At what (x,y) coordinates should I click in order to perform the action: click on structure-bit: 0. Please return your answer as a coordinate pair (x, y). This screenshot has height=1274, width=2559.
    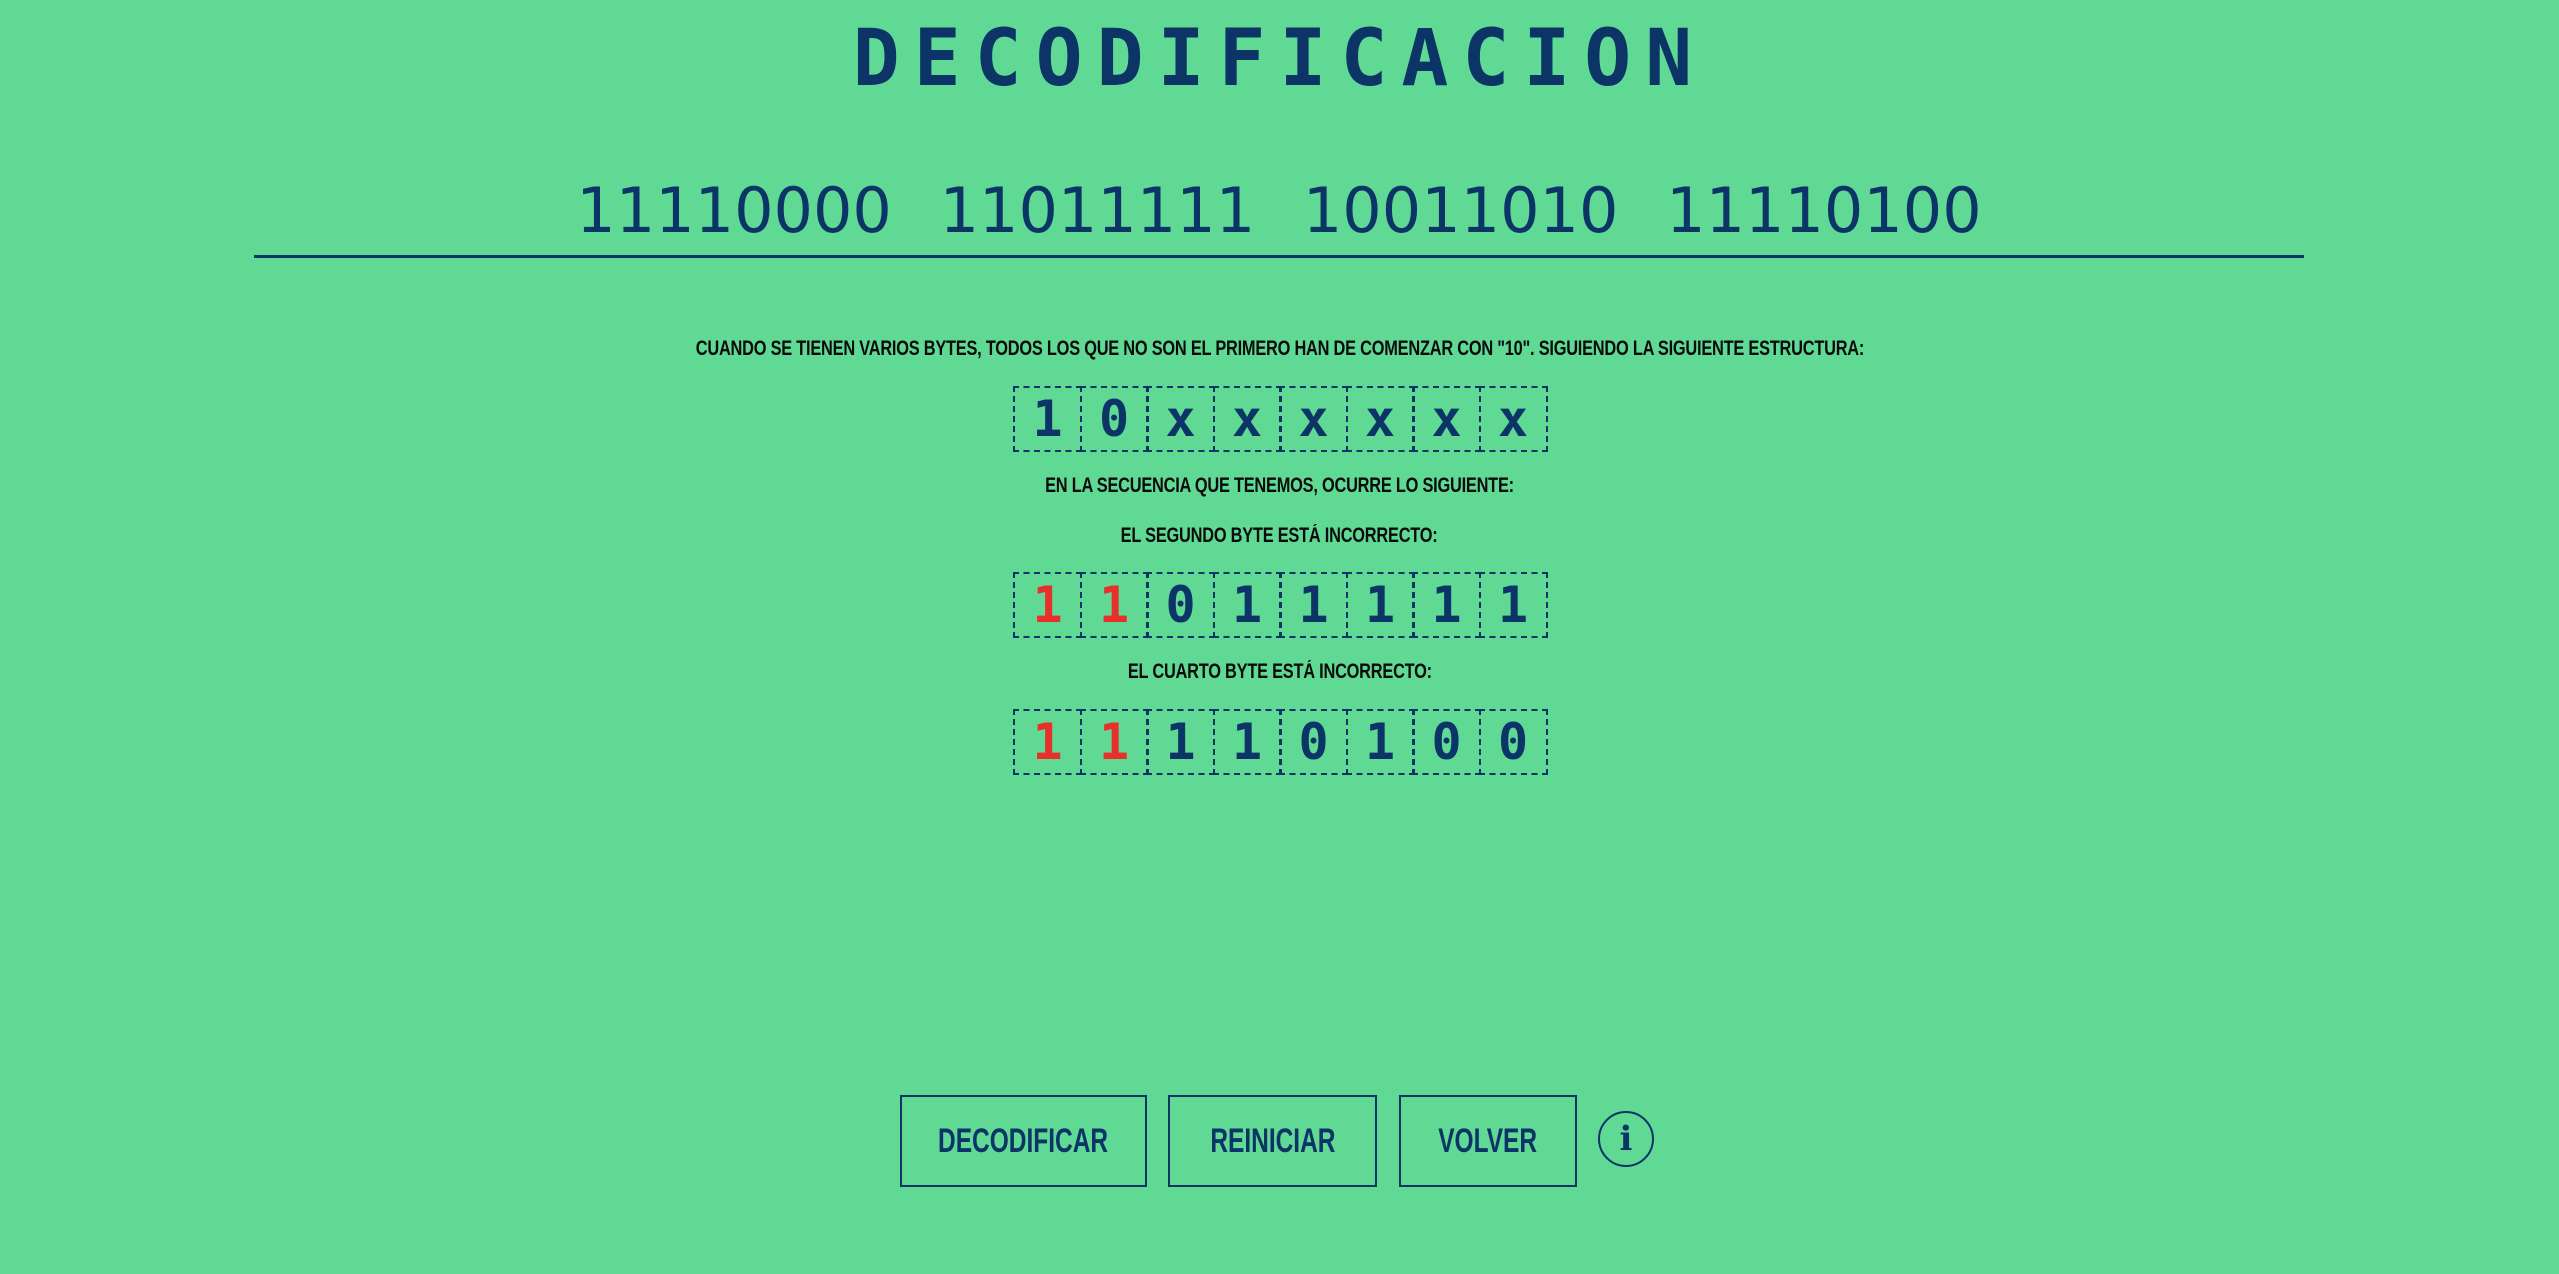
    Looking at the image, I should click on (1114, 419).